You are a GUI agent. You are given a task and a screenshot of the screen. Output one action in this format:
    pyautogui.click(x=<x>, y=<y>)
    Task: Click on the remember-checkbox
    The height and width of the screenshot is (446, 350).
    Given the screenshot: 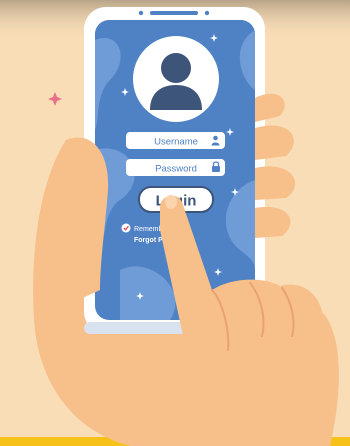 What is the action you would take?
    pyautogui.click(x=126, y=228)
    